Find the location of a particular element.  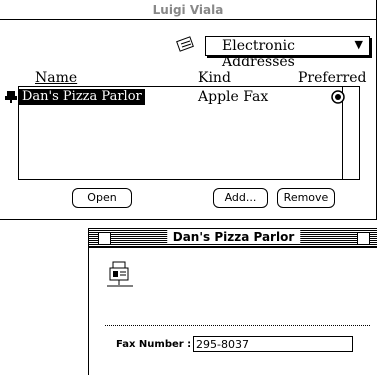

column-header-preferred: Preferred is located at coordinates (332, 78).